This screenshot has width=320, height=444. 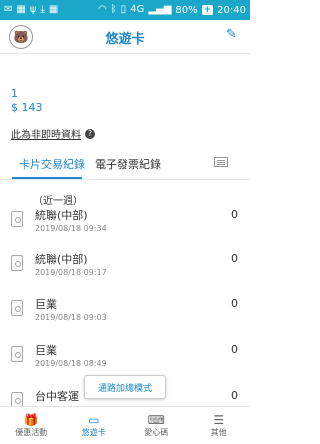 I want to click on nav-item-label: 其他, so click(x=218, y=432).